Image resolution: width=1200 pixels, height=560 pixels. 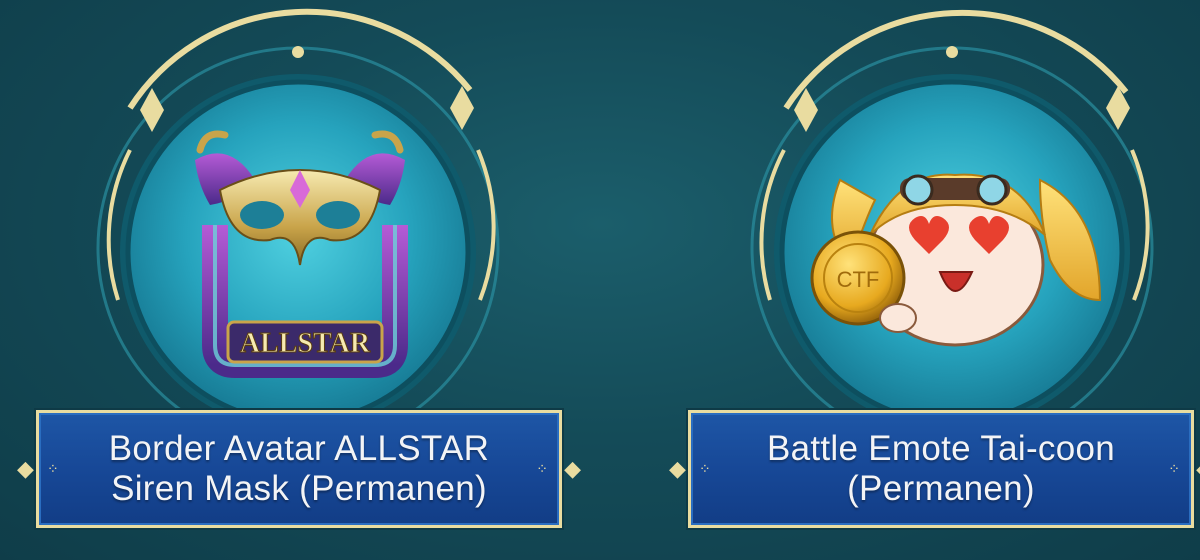 What do you see at coordinates (305, 343) in the screenshot?
I see `allstar-logo-text: ALLSTAR` at bounding box center [305, 343].